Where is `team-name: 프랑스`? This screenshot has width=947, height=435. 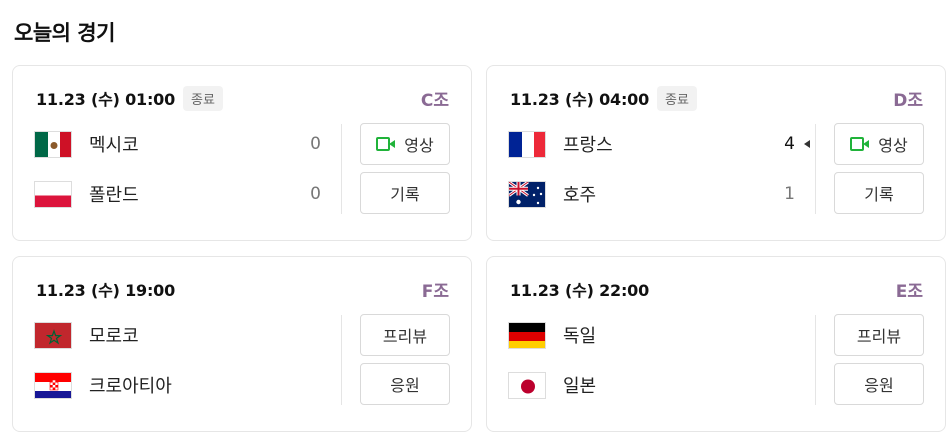 team-name: 프랑스 is located at coordinates (588, 145).